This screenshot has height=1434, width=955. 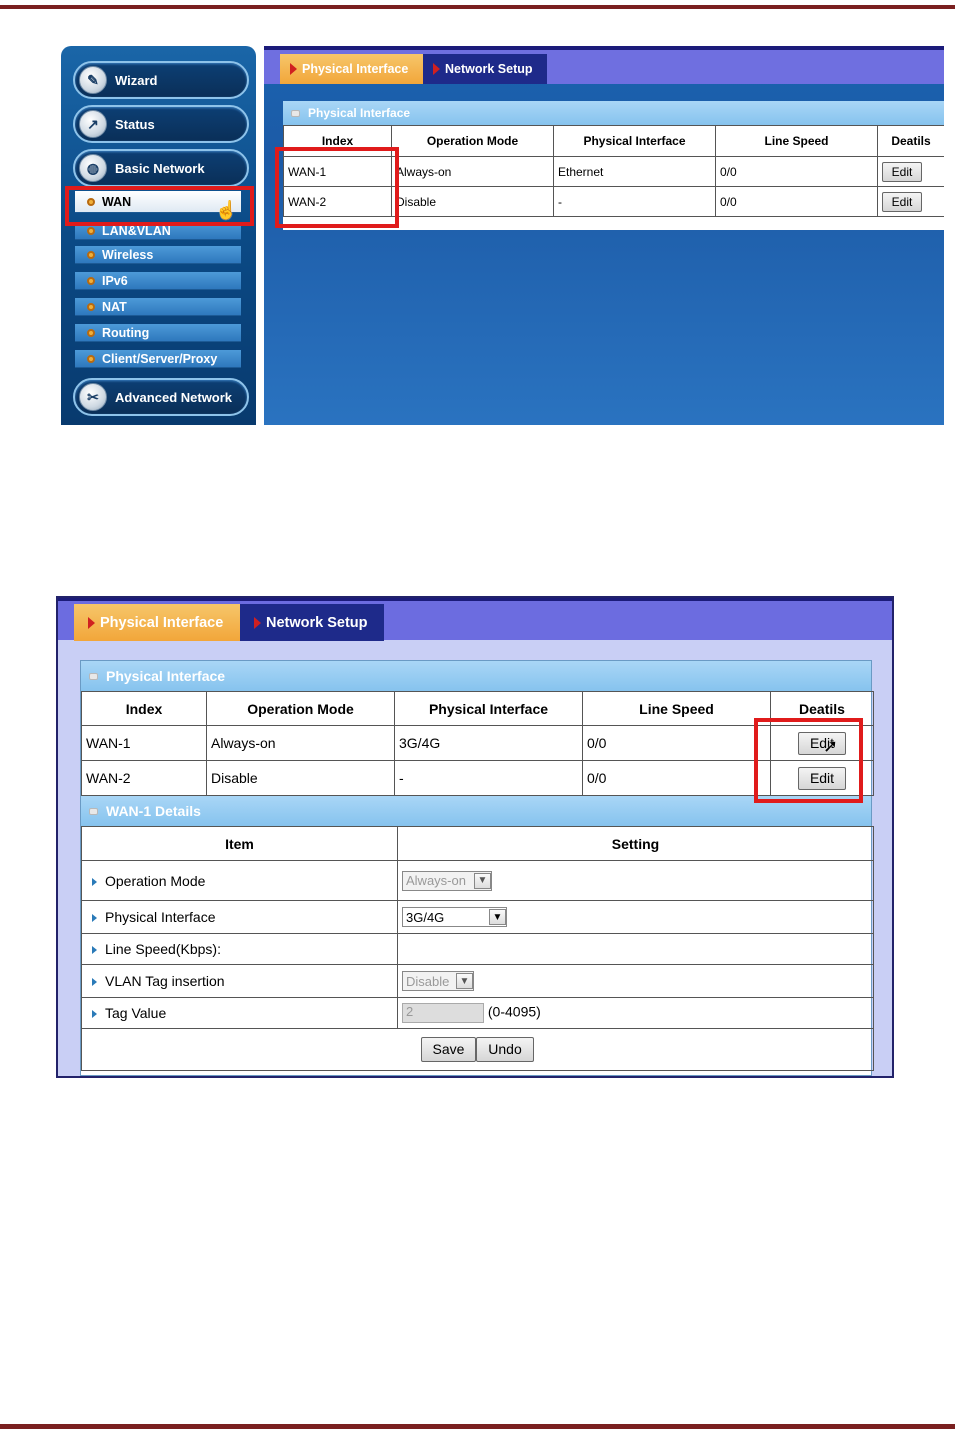 I want to click on details-row: Operation Mode Always-on ▼, so click(x=477, y=880).